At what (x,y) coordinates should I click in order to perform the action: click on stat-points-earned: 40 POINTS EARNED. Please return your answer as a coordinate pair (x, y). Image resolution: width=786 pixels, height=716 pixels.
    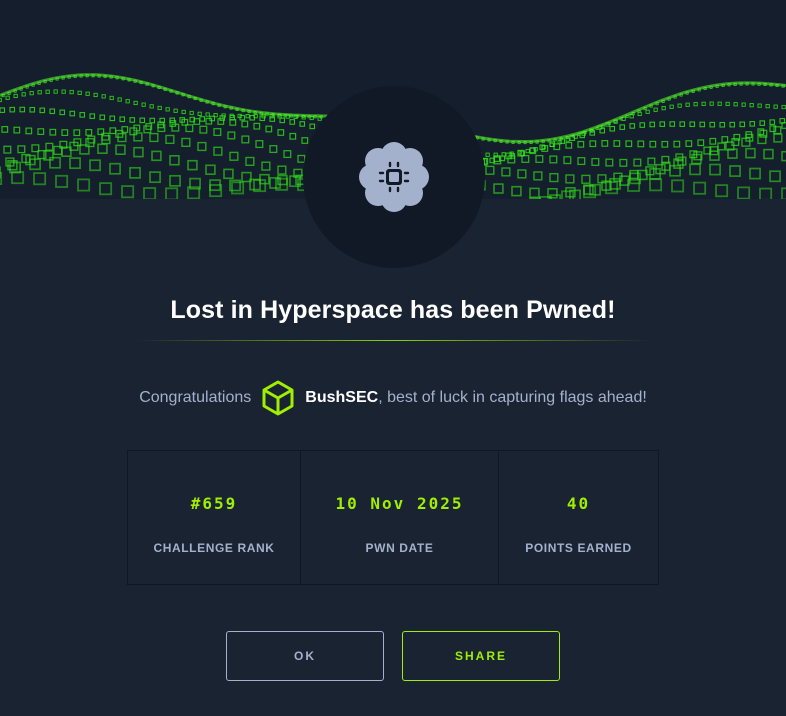
    Looking at the image, I should click on (578, 517).